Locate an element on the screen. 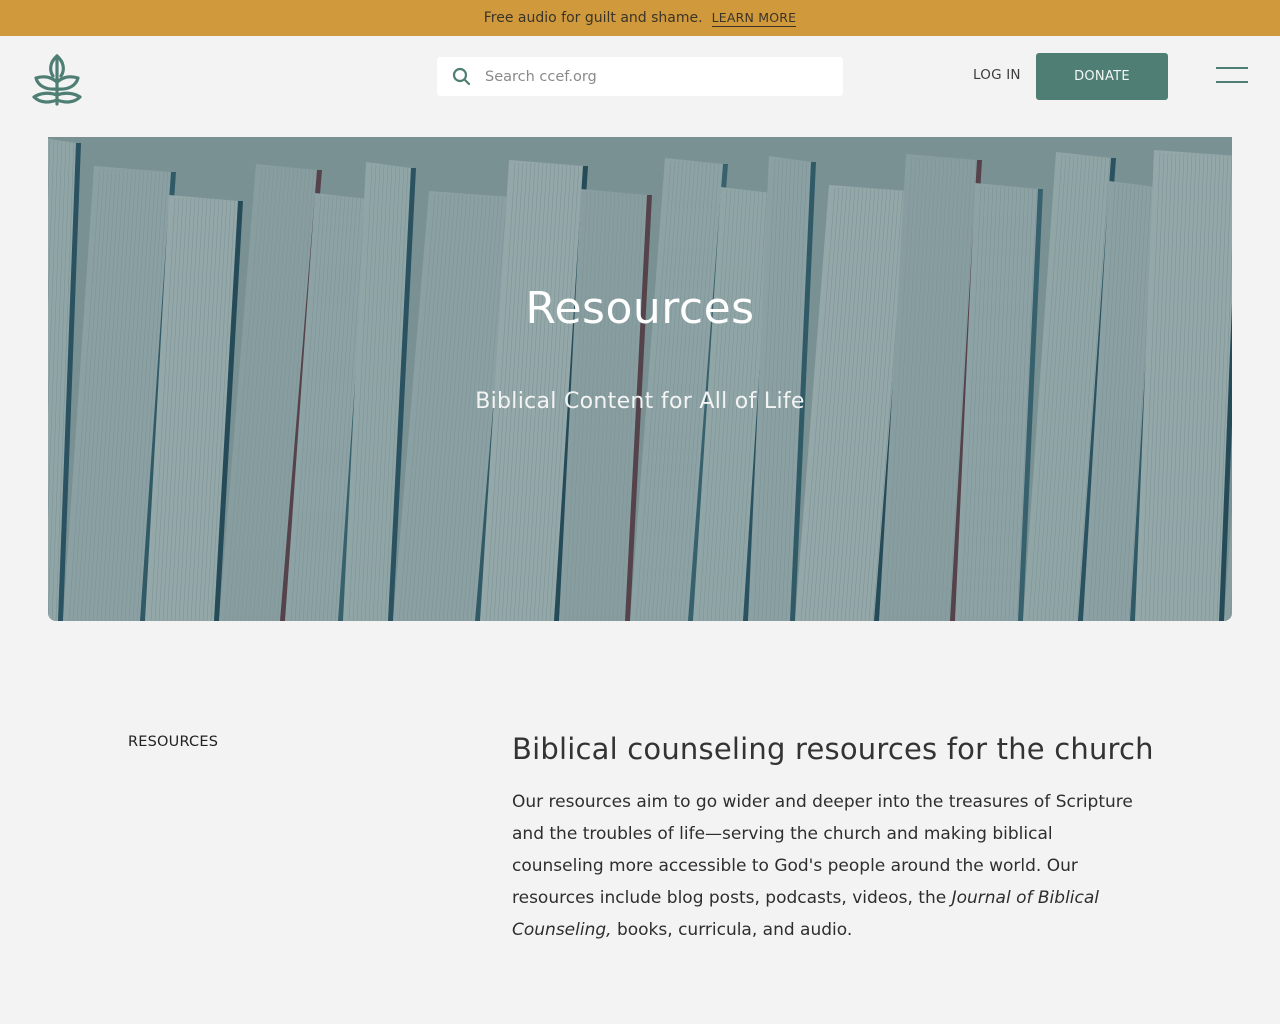 This screenshot has height=1024, width=1280. search-box is located at coordinates (640, 76).